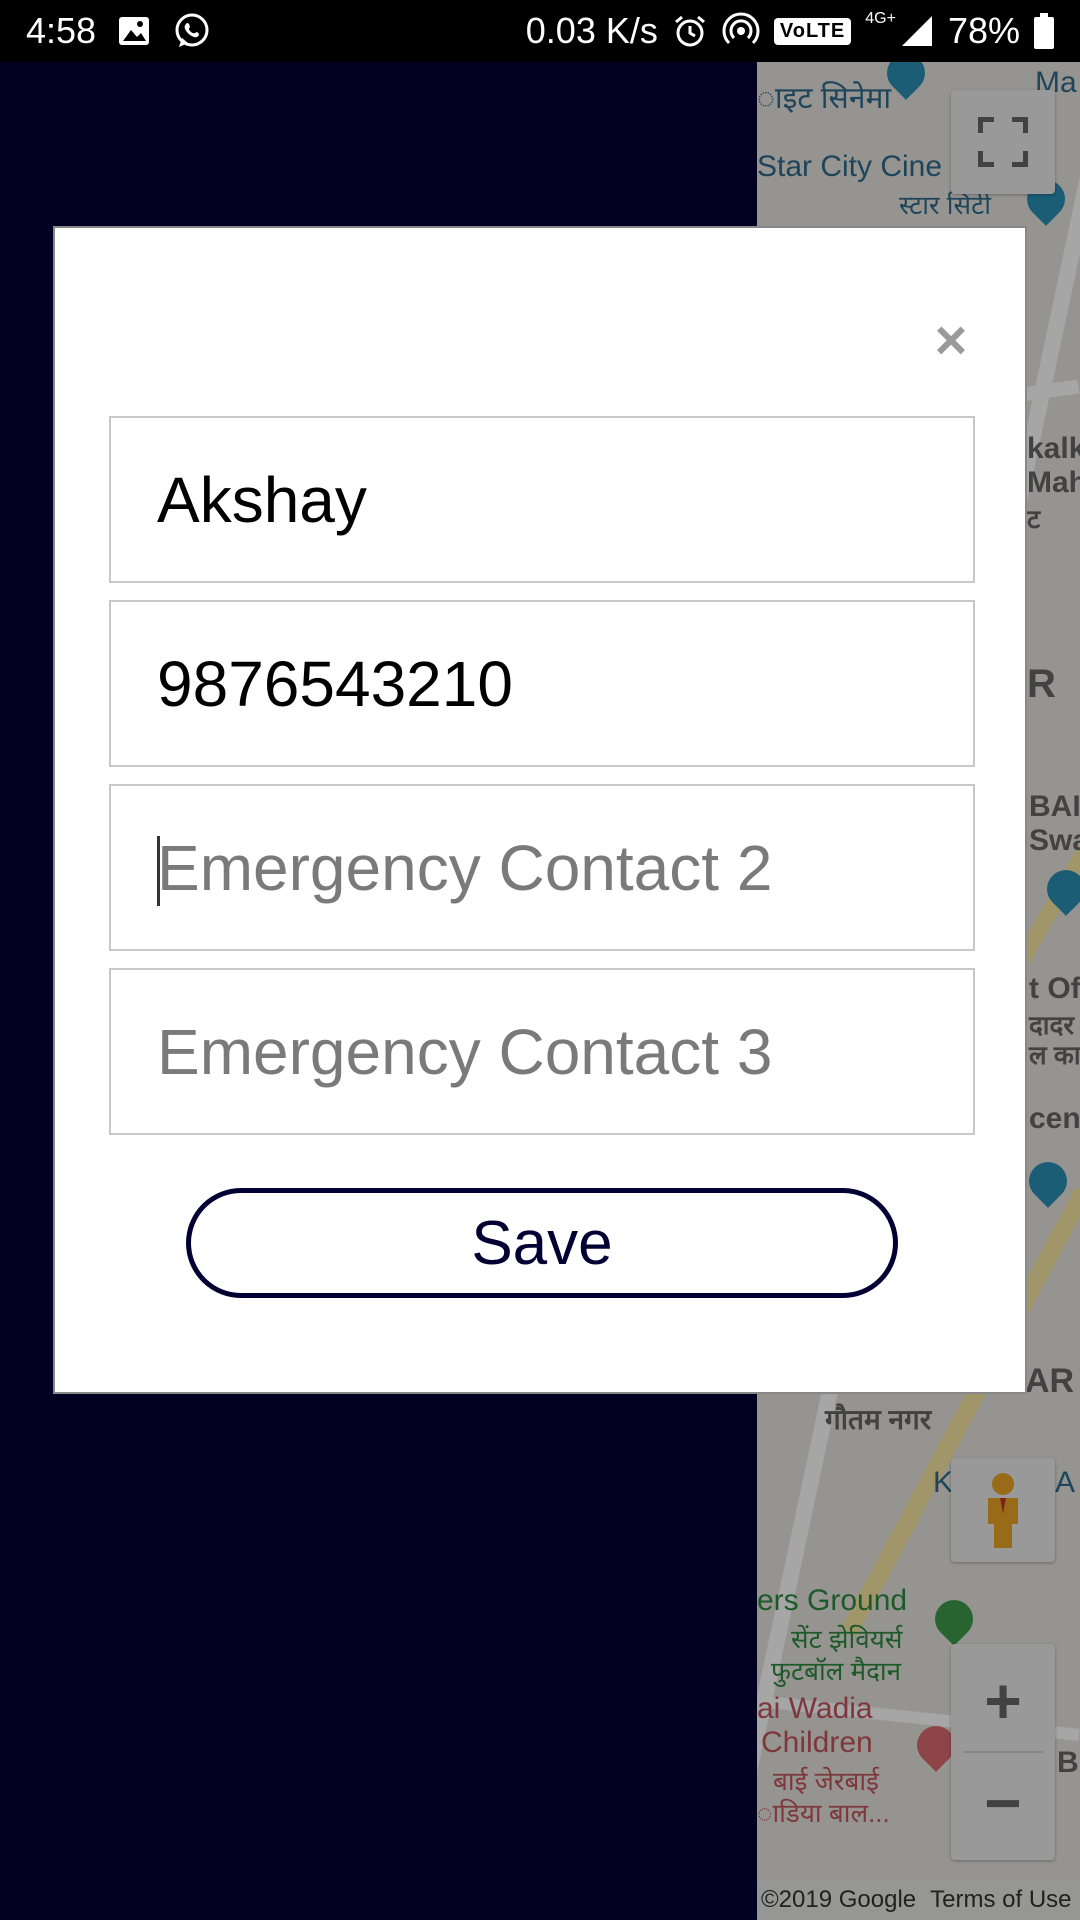 The width and height of the screenshot is (1080, 1920). I want to click on save-button: Save, so click(542, 1243).